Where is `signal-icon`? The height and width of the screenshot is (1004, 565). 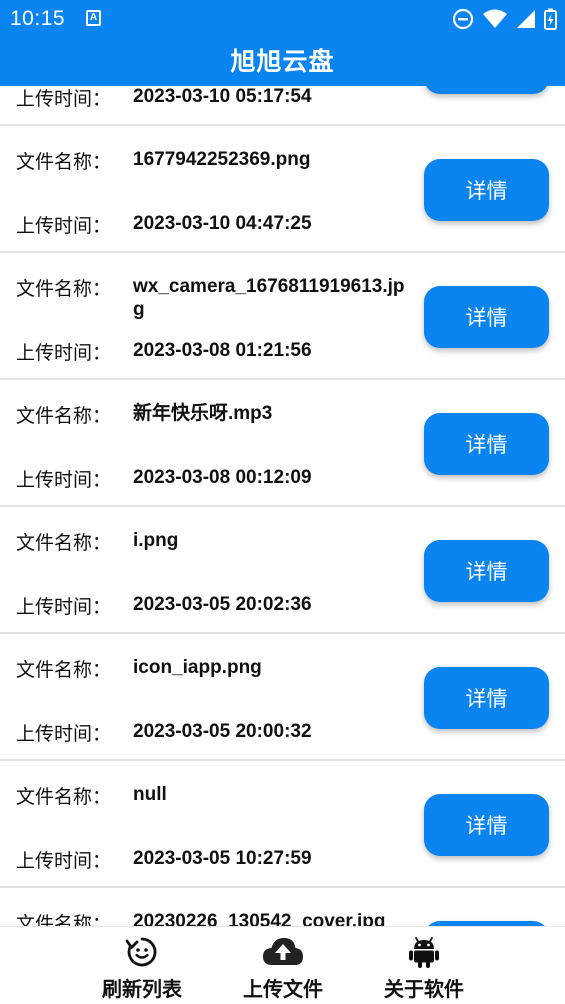
signal-icon is located at coordinates (526, 19).